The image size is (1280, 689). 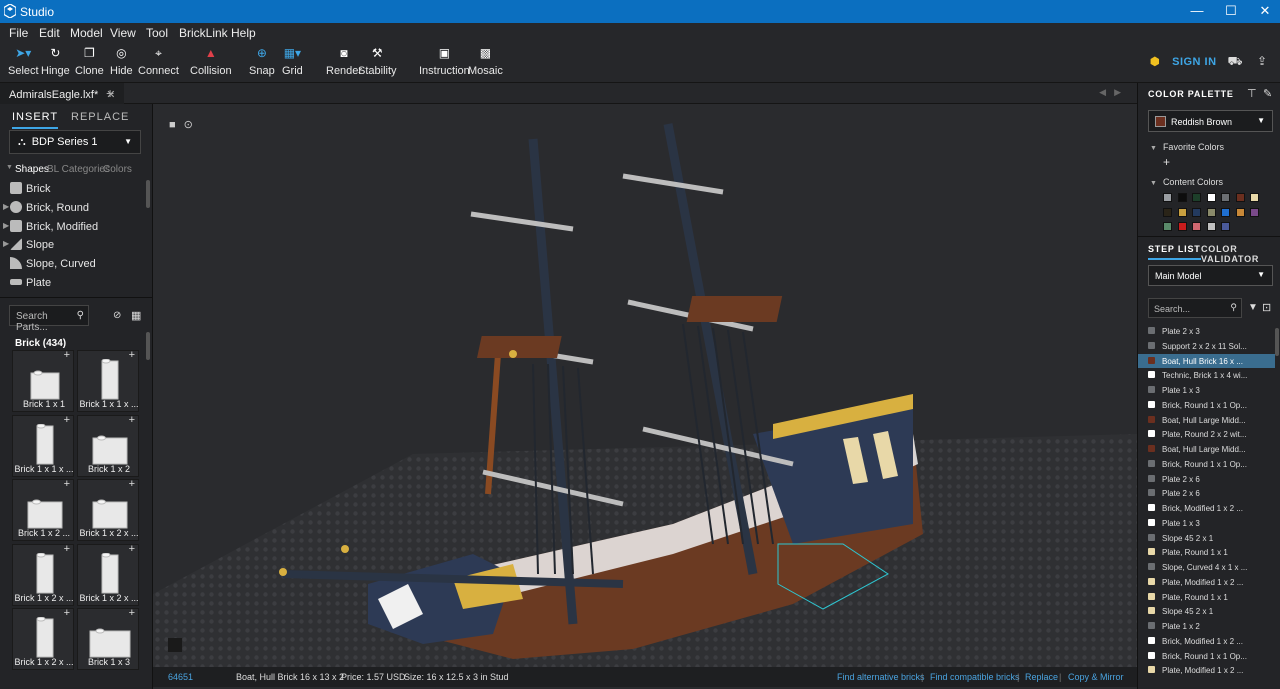 What do you see at coordinates (1041, 677) in the screenshot?
I see `replace-link: Replace` at bounding box center [1041, 677].